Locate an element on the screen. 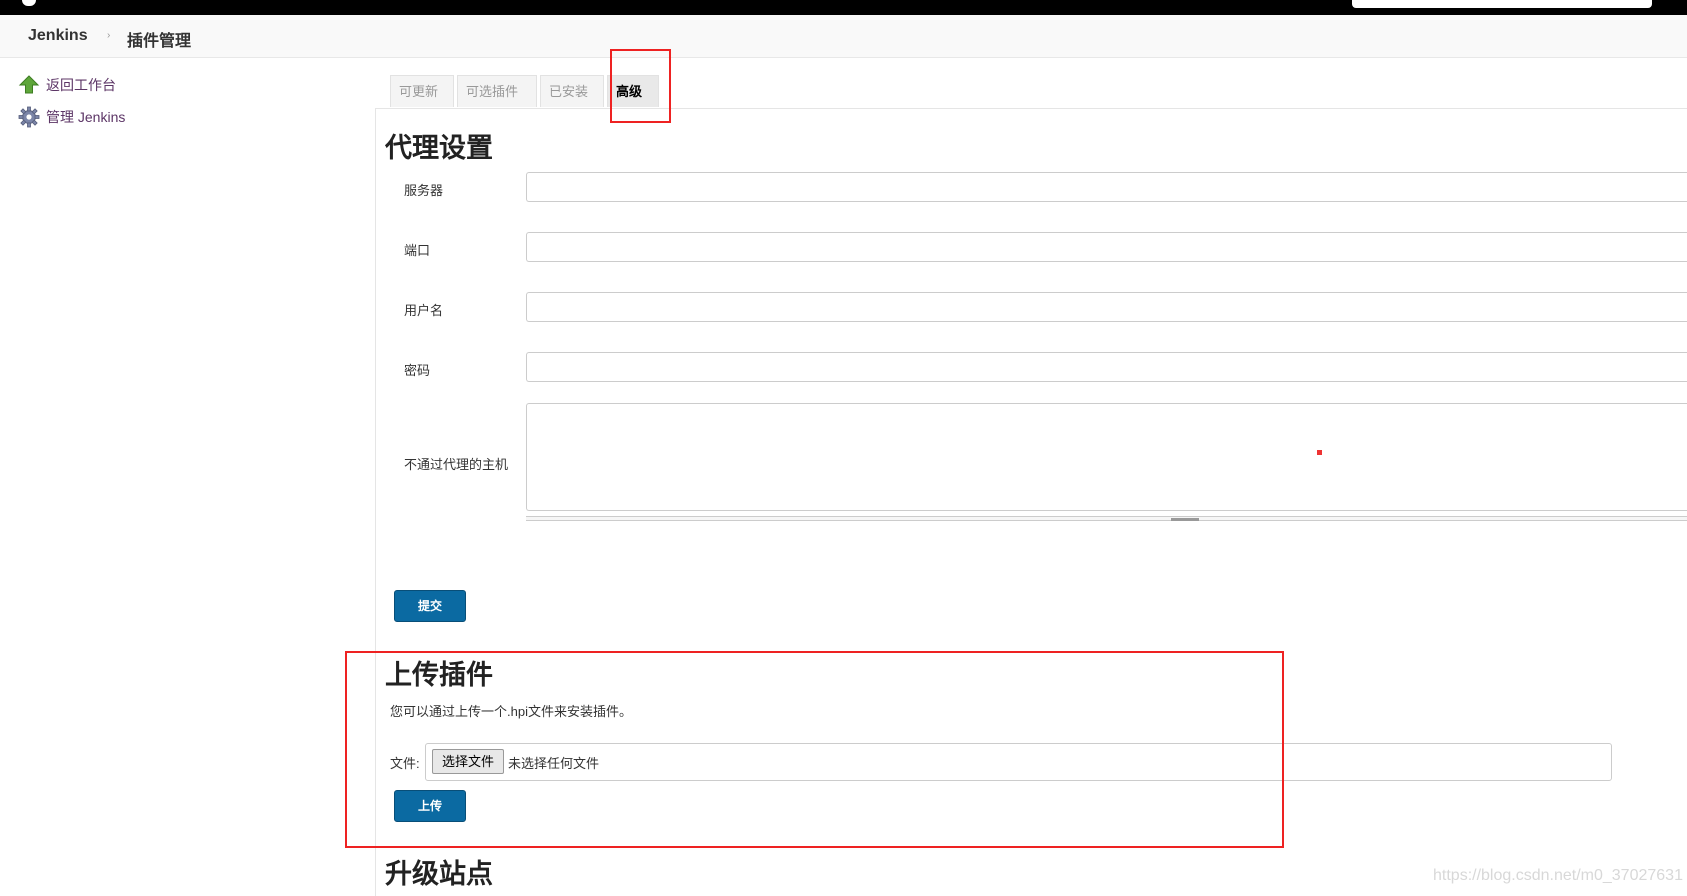  submit-button: 提交 is located at coordinates (430, 606).